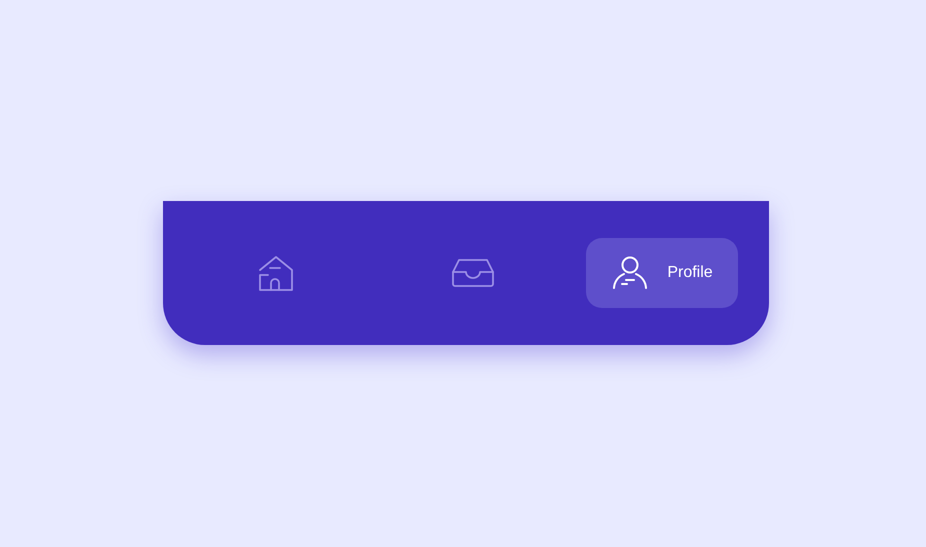 This screenshot has width=926, height=547. Describe the element at coordinates (630, 273) in the screenshot. I see `person-icon` at that location.